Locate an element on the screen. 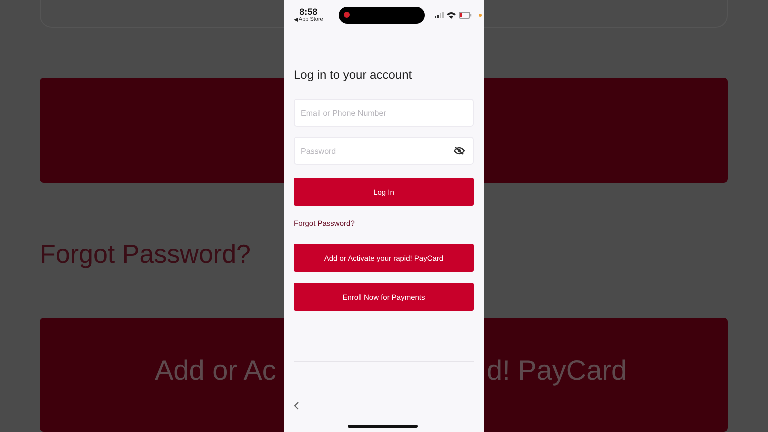 The width and height of the screenshot is (768, 432). back-triangle-icon is located at coordinates (296, 20).